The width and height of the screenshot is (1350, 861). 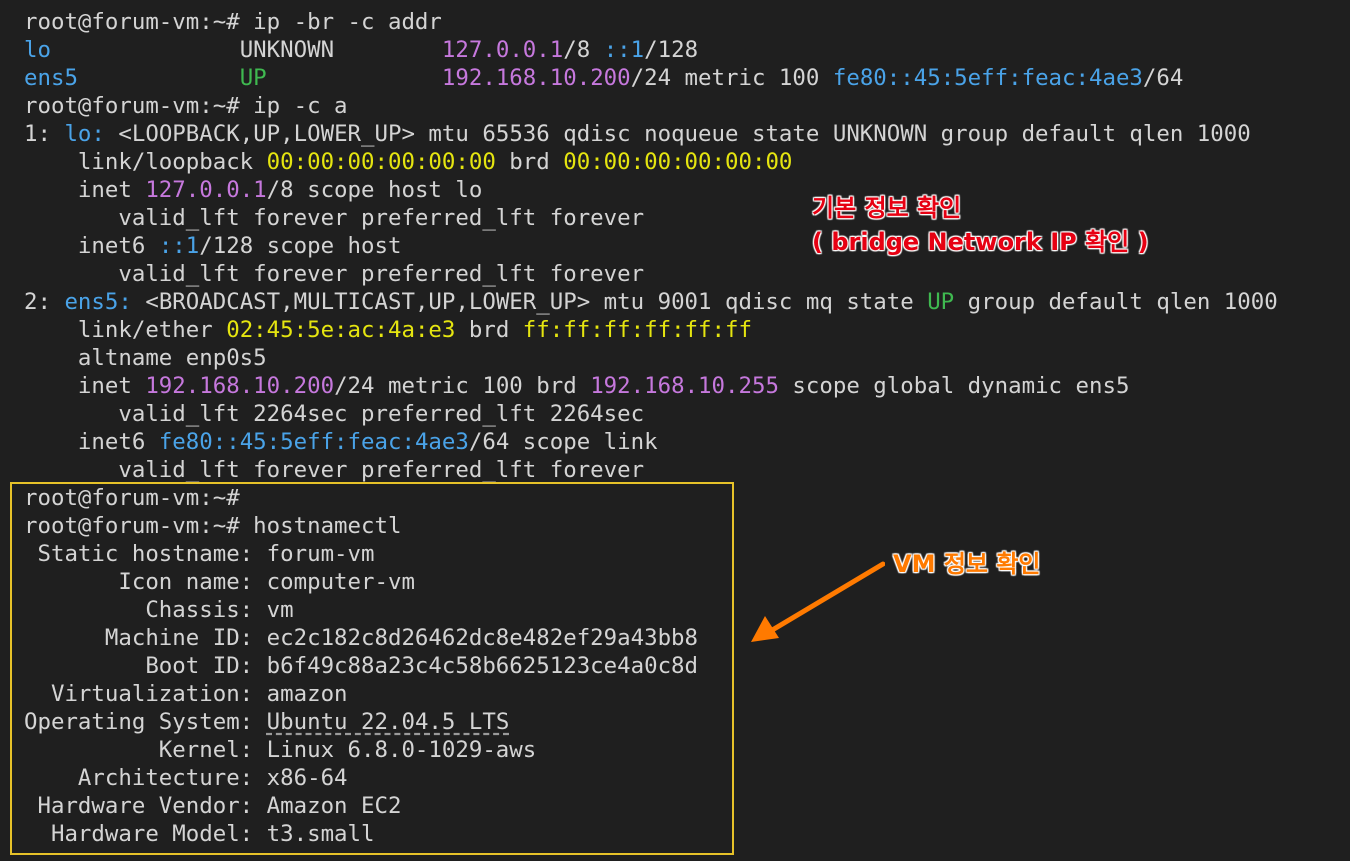 I want to click on vm-info-annotation: VM 정보 확인, so click(x=967, y=564).